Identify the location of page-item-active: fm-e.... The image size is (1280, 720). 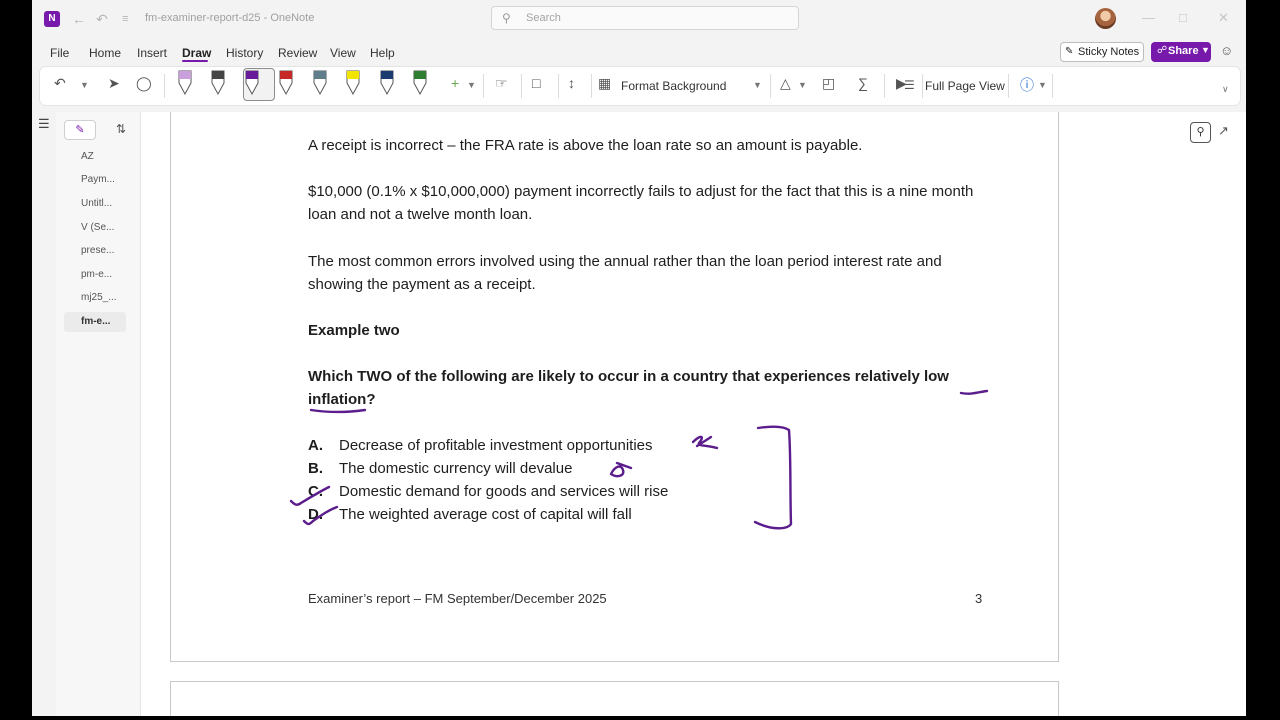
(95, 322).